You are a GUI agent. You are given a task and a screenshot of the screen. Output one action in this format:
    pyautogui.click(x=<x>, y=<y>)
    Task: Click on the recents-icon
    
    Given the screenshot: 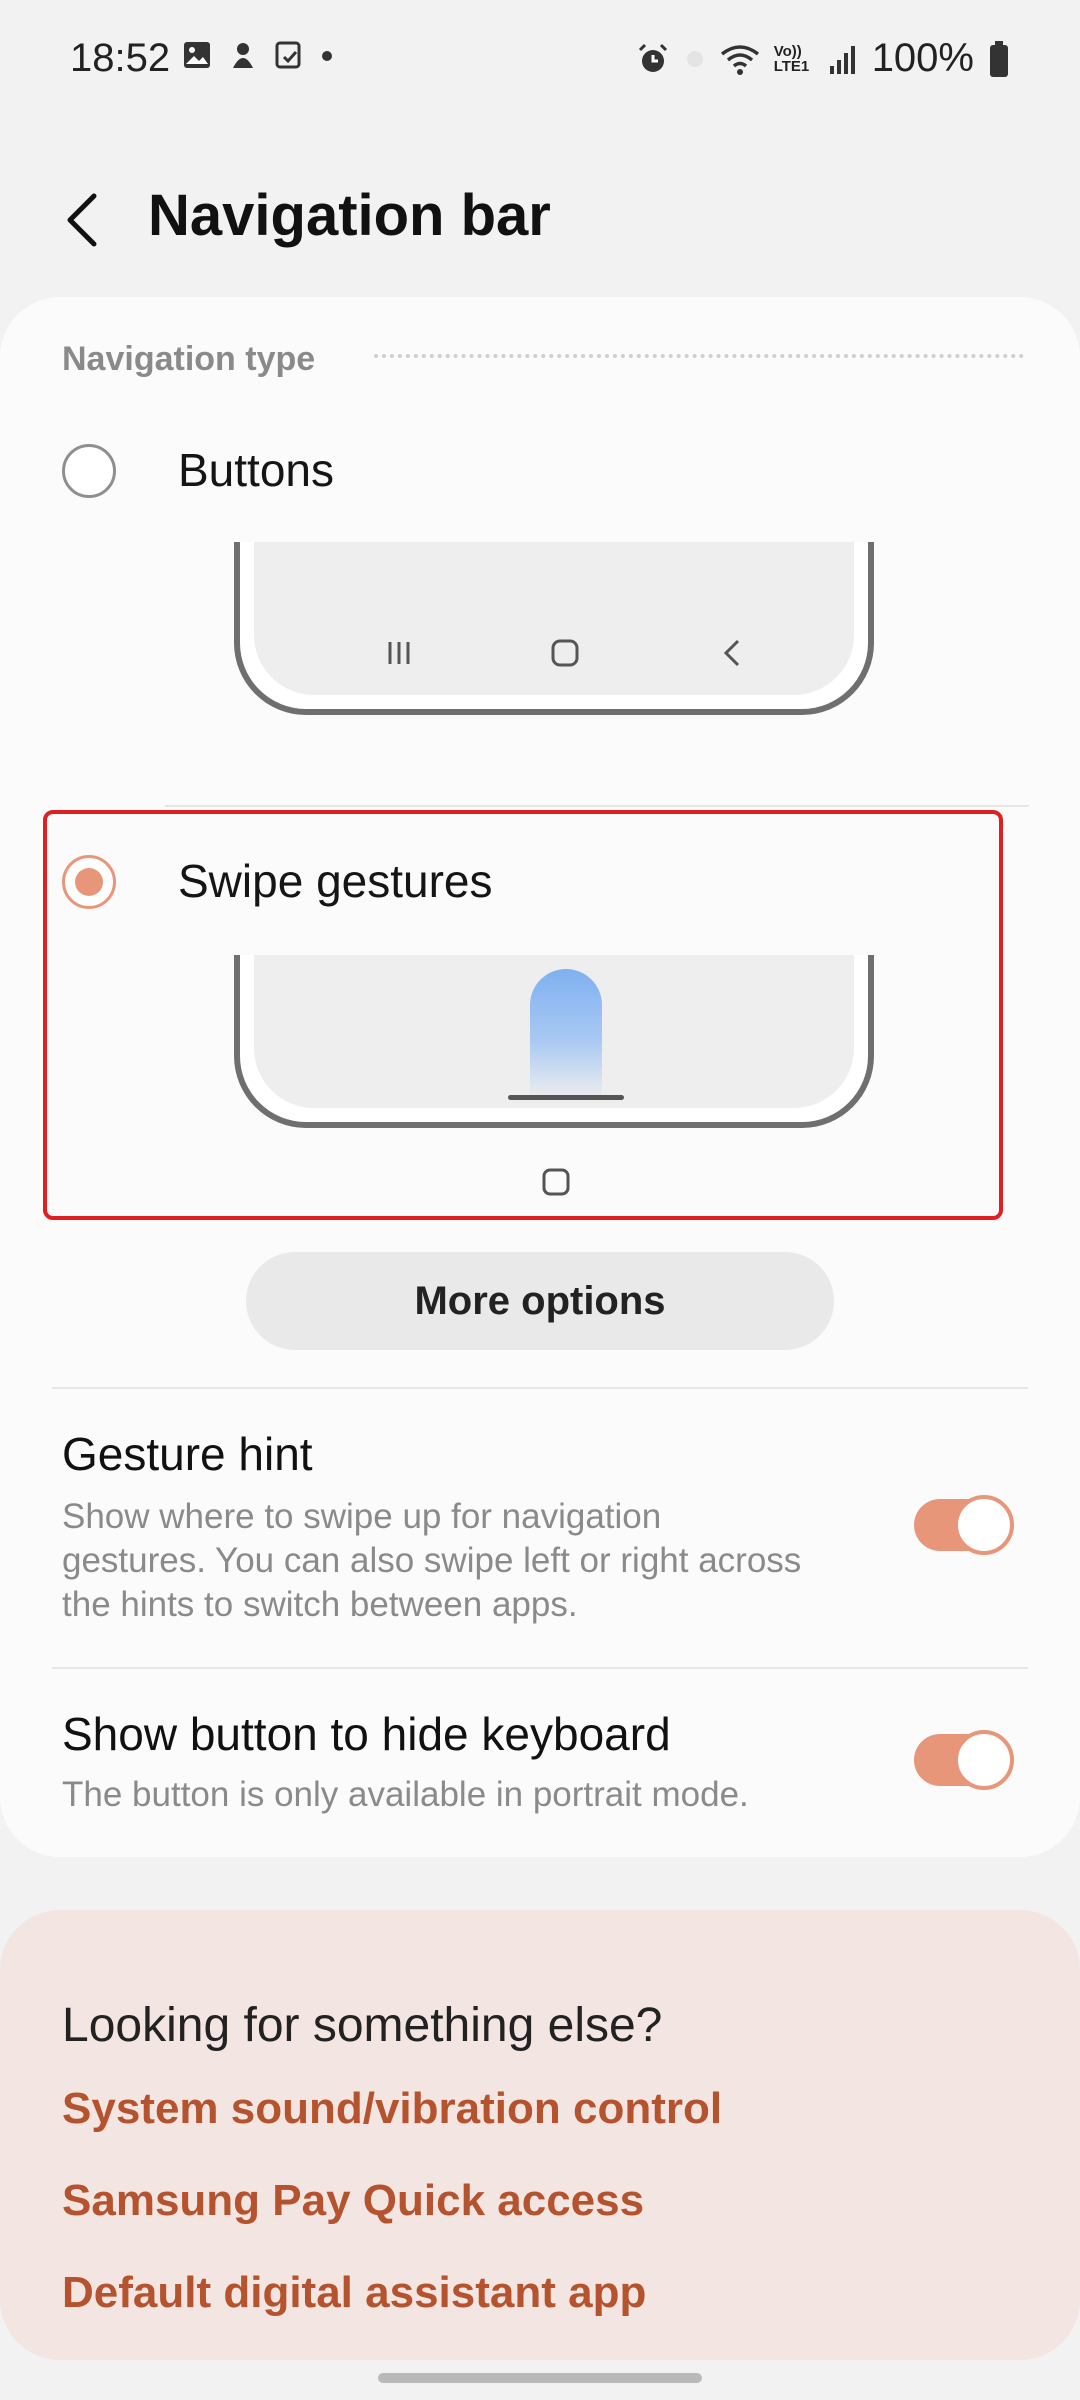 What is the action you would take?
    pyautogui.click(x=399, y=653)
    